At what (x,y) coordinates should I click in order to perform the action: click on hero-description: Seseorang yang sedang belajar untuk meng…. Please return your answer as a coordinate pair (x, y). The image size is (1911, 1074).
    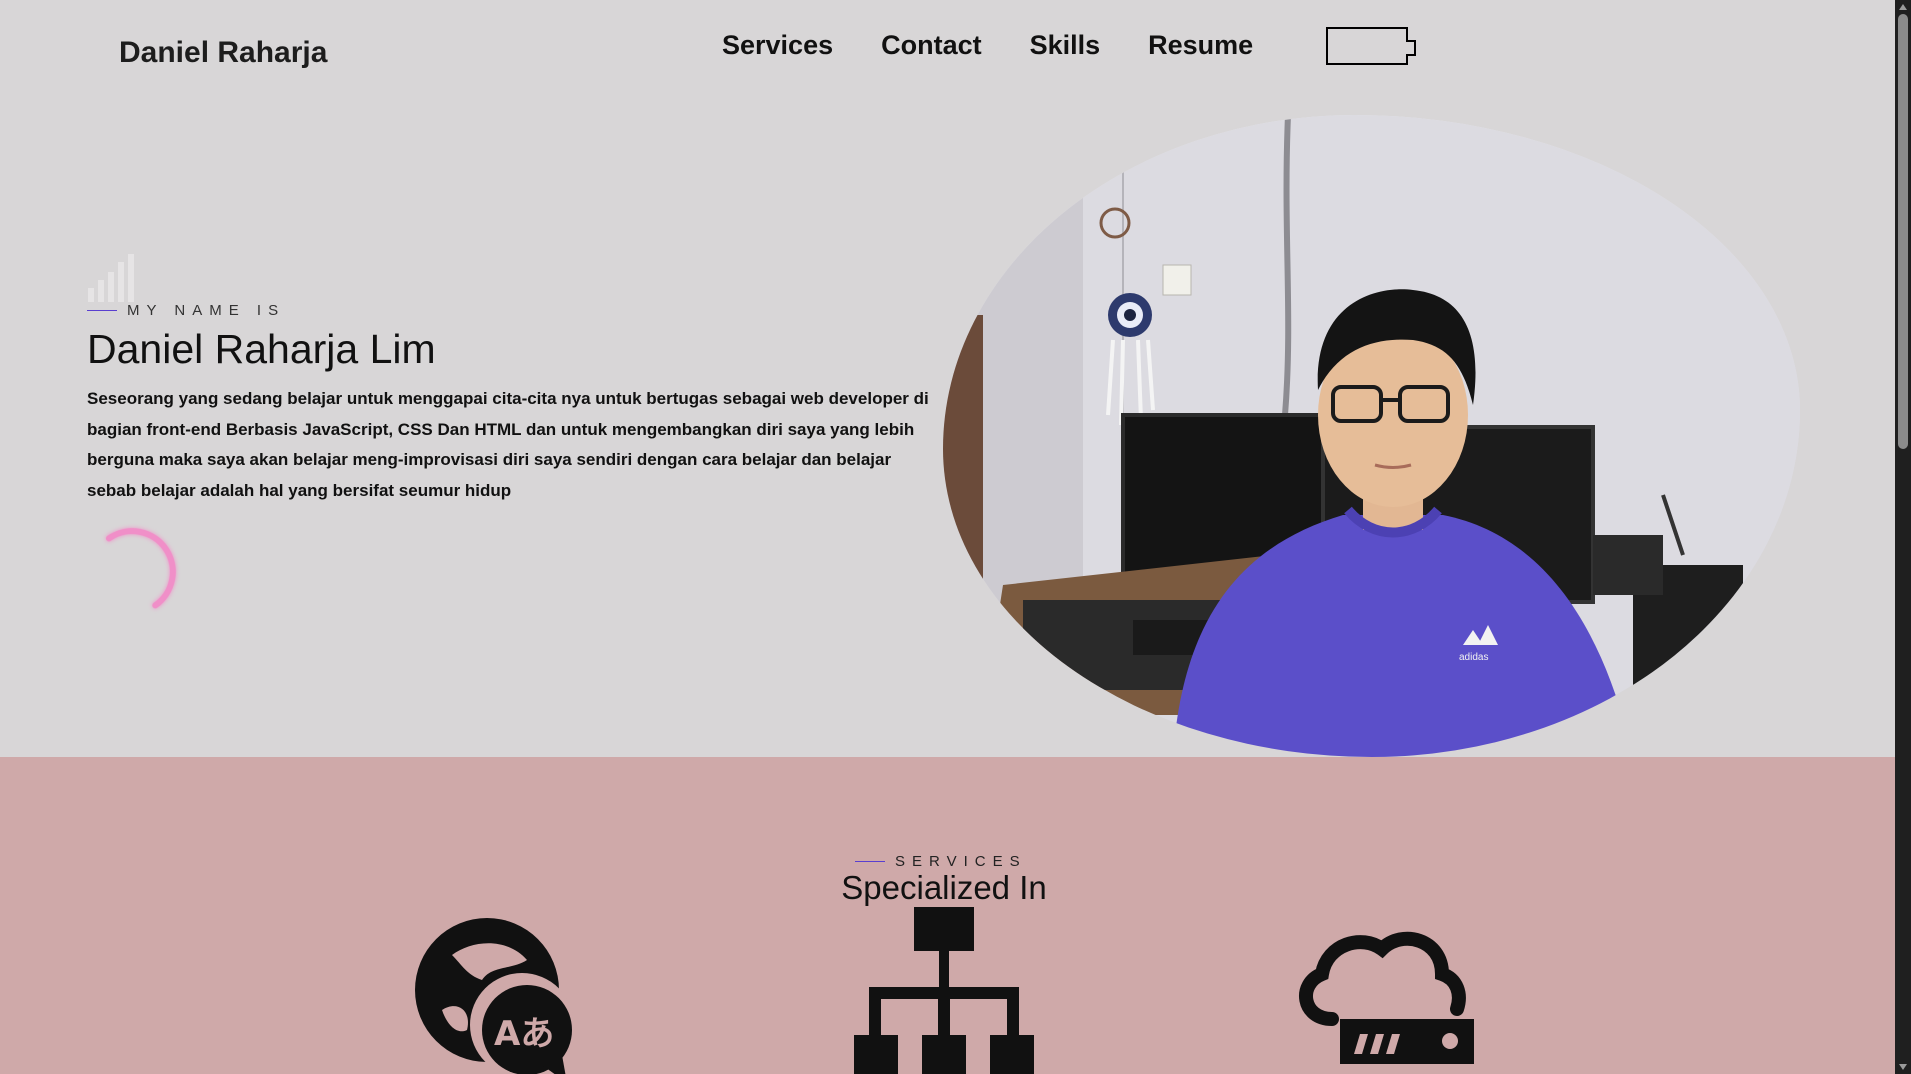
    Looking at the image, I should click on (508, 444).